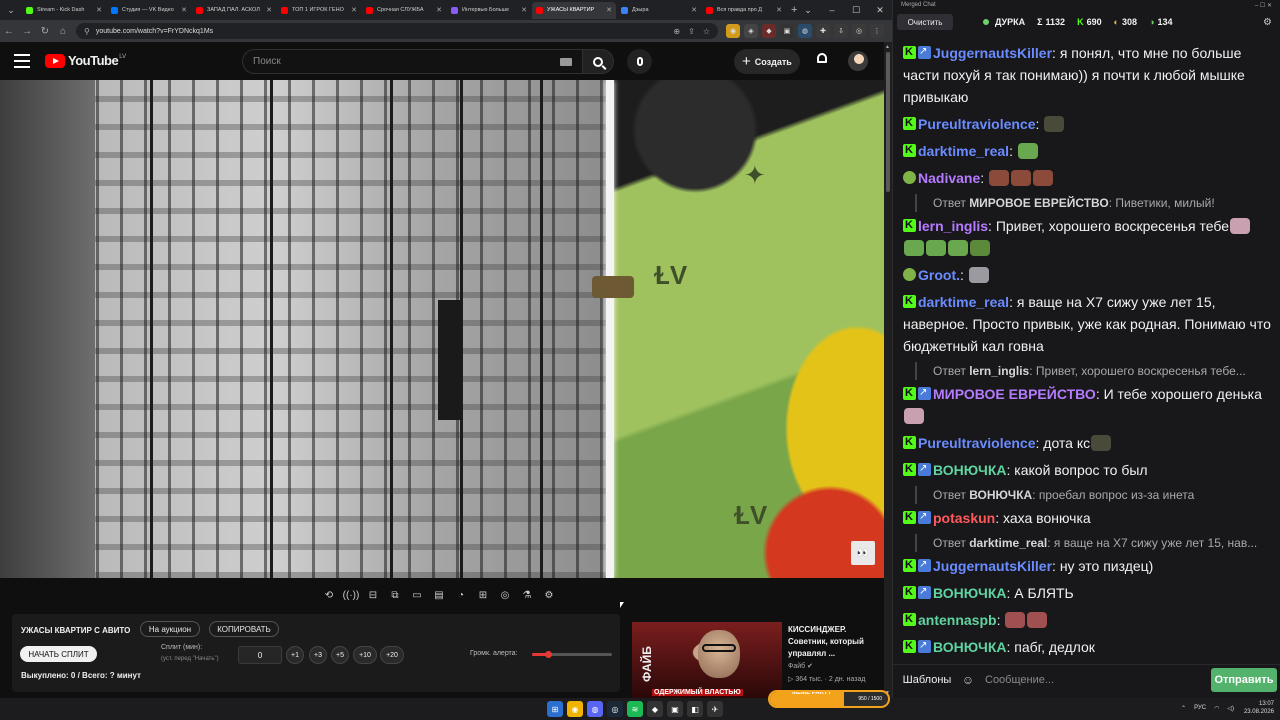 The height and width of the screenshot is (720, 1280). I want to click on back-button: ←, so click(9, 31).